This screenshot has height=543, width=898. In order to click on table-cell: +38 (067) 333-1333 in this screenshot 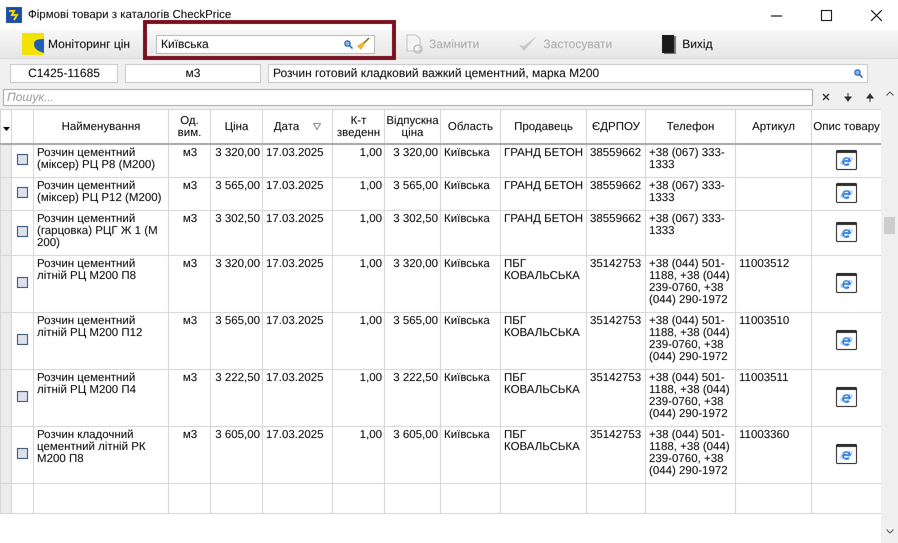, I will do `click(691, 161)`.